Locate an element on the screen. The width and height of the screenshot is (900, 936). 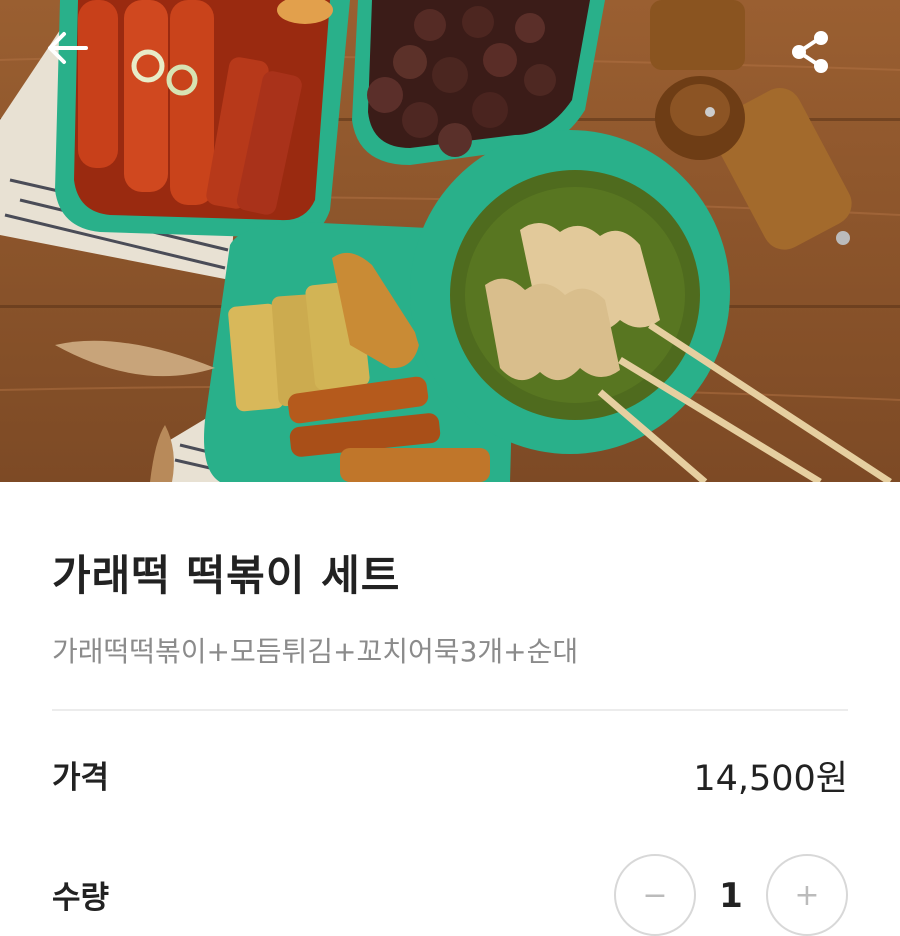
back-button is located at coordinates (78, 62).